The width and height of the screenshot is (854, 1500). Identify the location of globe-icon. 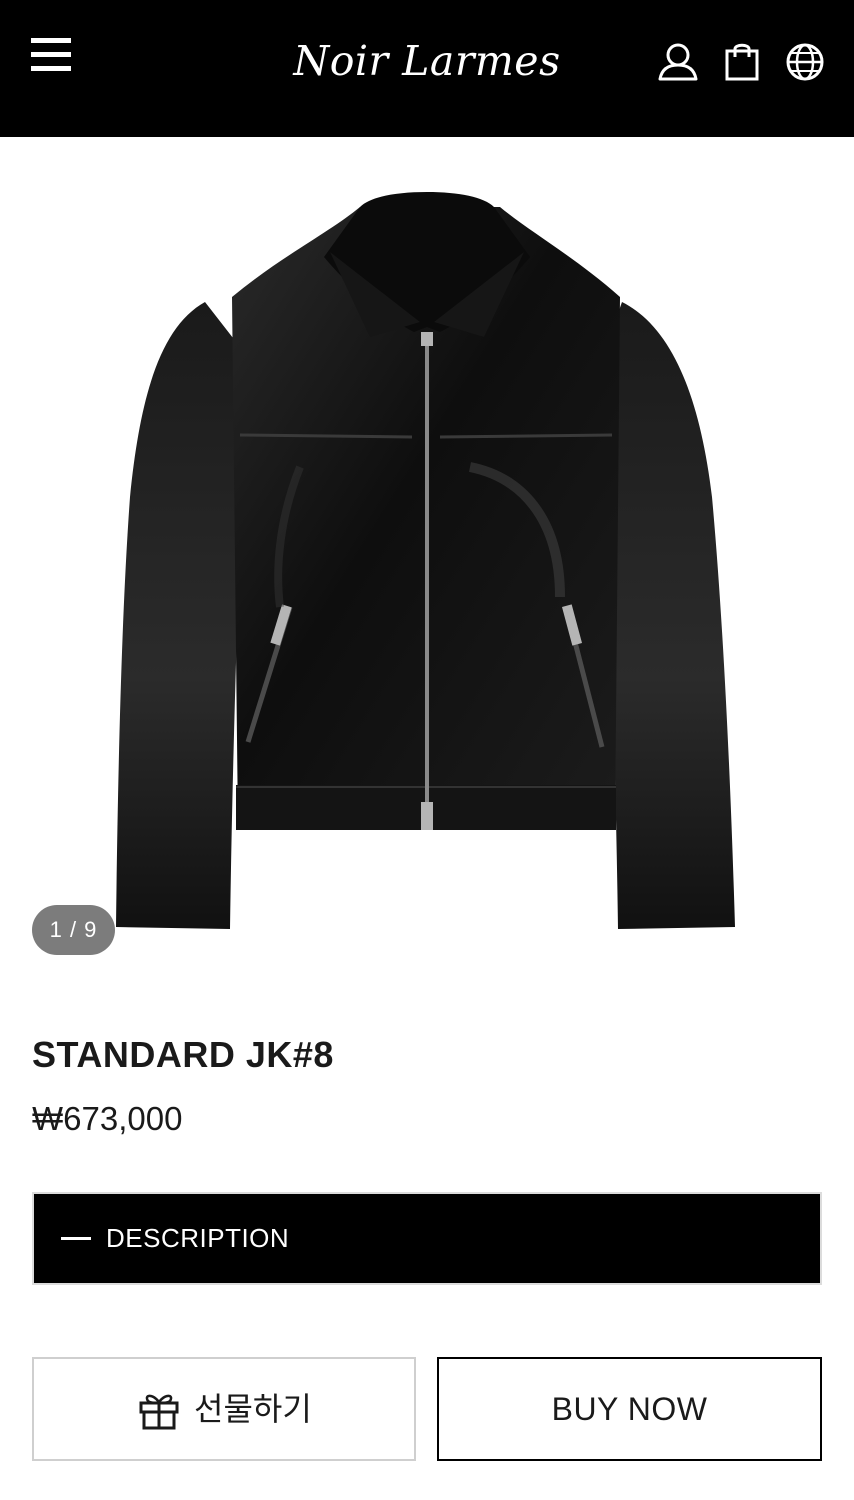
(805, 62).